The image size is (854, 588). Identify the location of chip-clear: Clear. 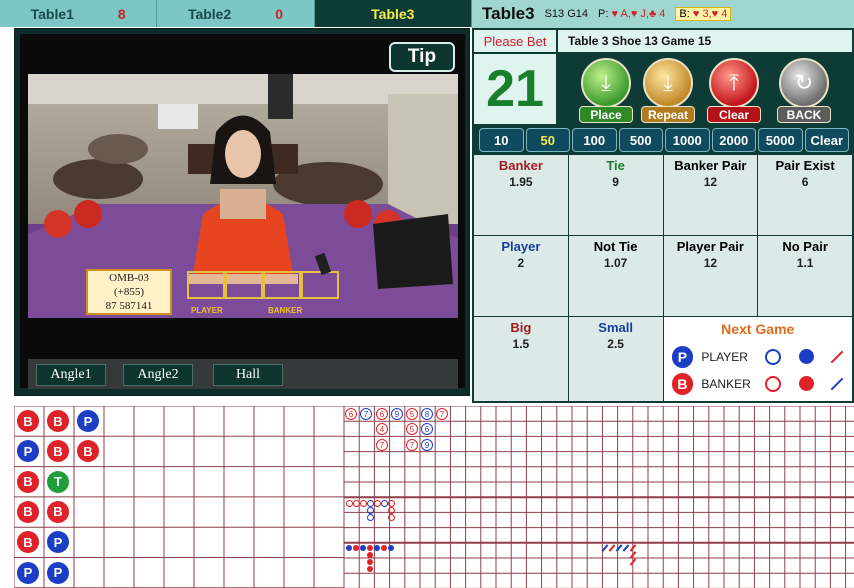
(826, 140).